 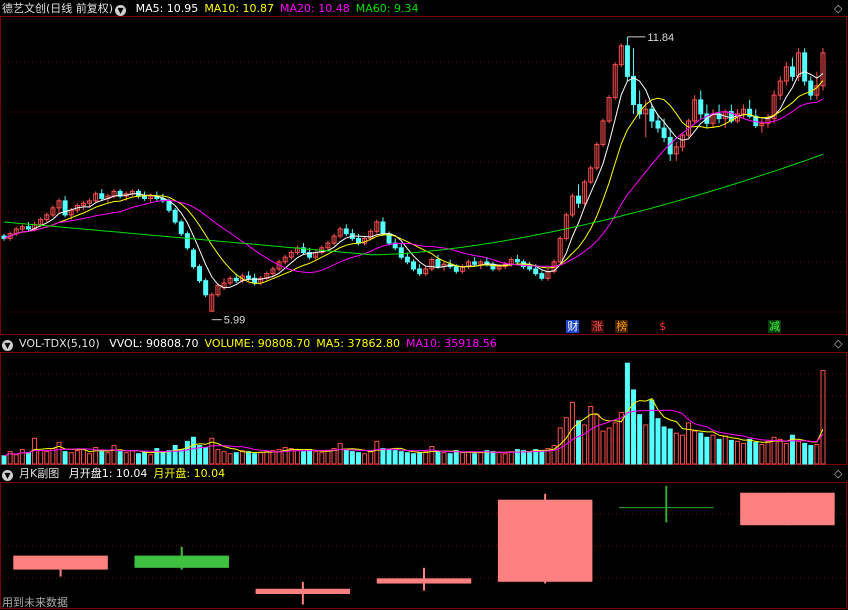 What do you see at coordinates (622, 326) in the screenshot?
I see `event-tag: 榜` at bounding box center [622, 326].